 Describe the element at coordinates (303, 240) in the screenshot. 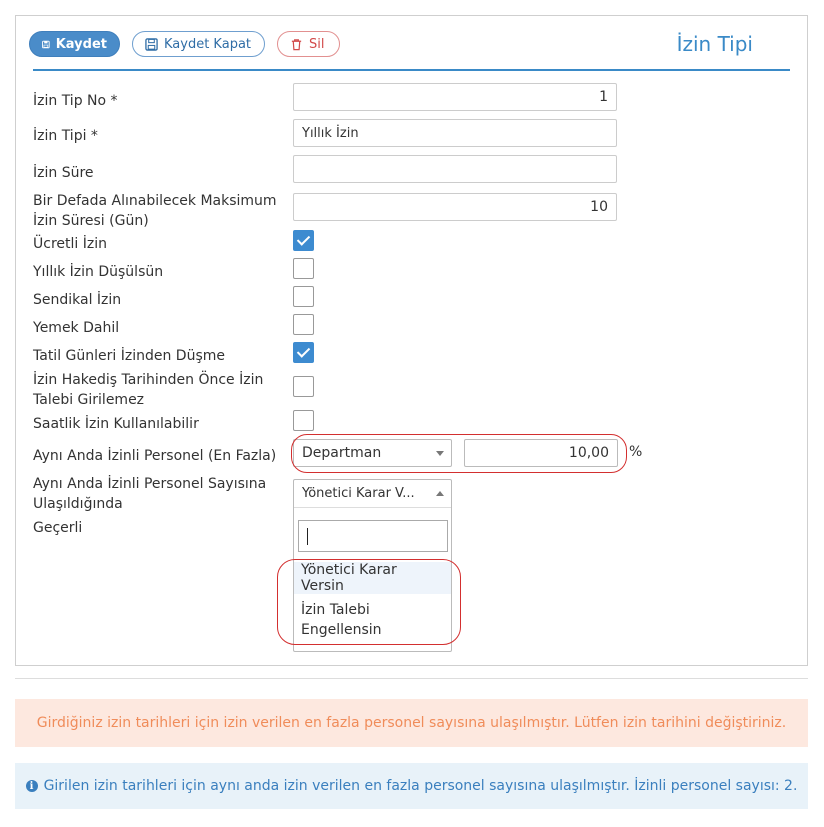

I see `ucretli-izin-checkbox` at that location.